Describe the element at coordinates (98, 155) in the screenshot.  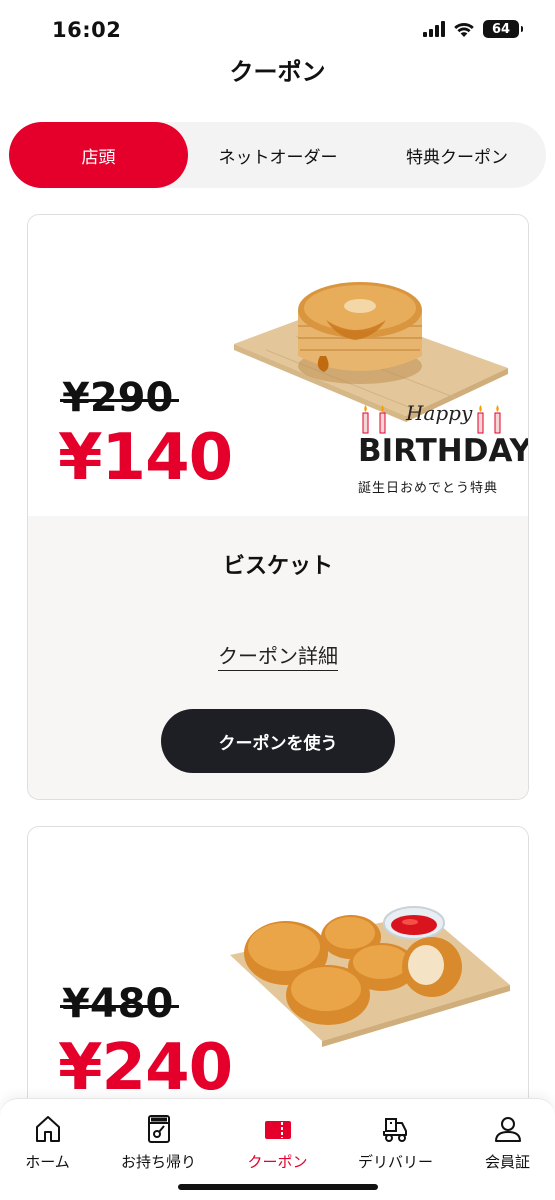
I see `tab-store: 店頭` at that location.